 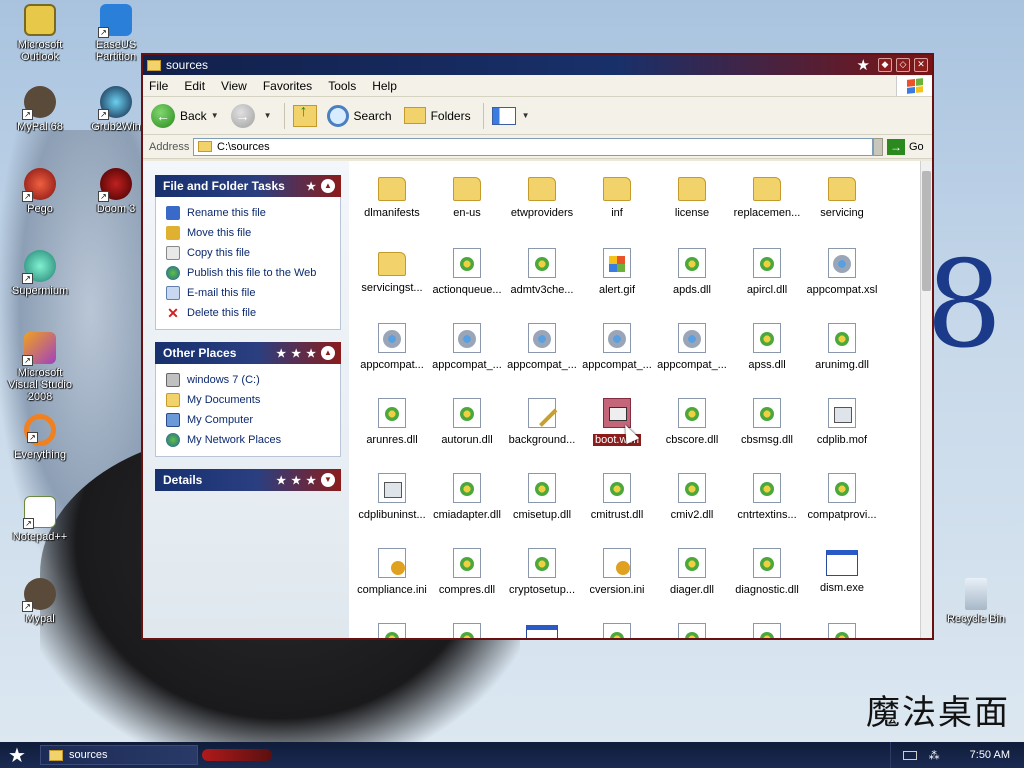 What do you see at coordinates (842, 571) in the screenshot?
I see `file-item: dism.exe` at bounding box center [842, 571].